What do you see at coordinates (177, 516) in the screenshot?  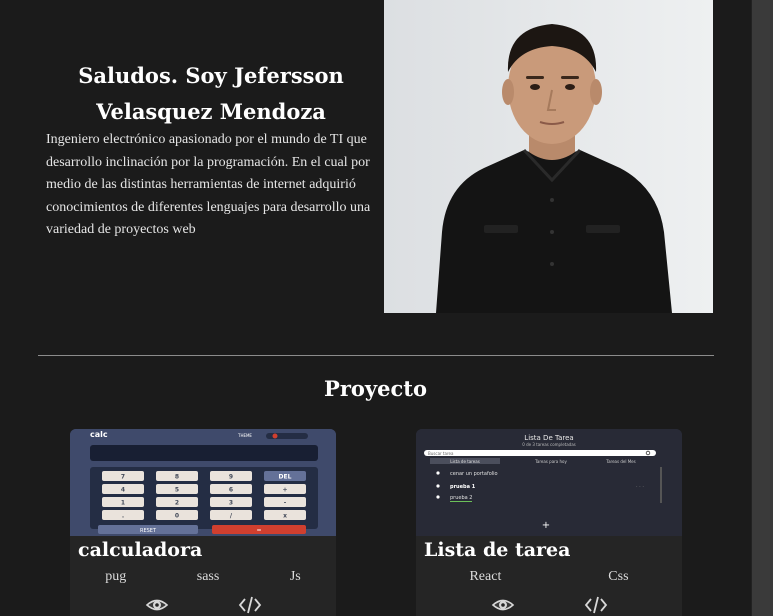 I see `calc-key-label: 0` at bounding box center [177, 516].